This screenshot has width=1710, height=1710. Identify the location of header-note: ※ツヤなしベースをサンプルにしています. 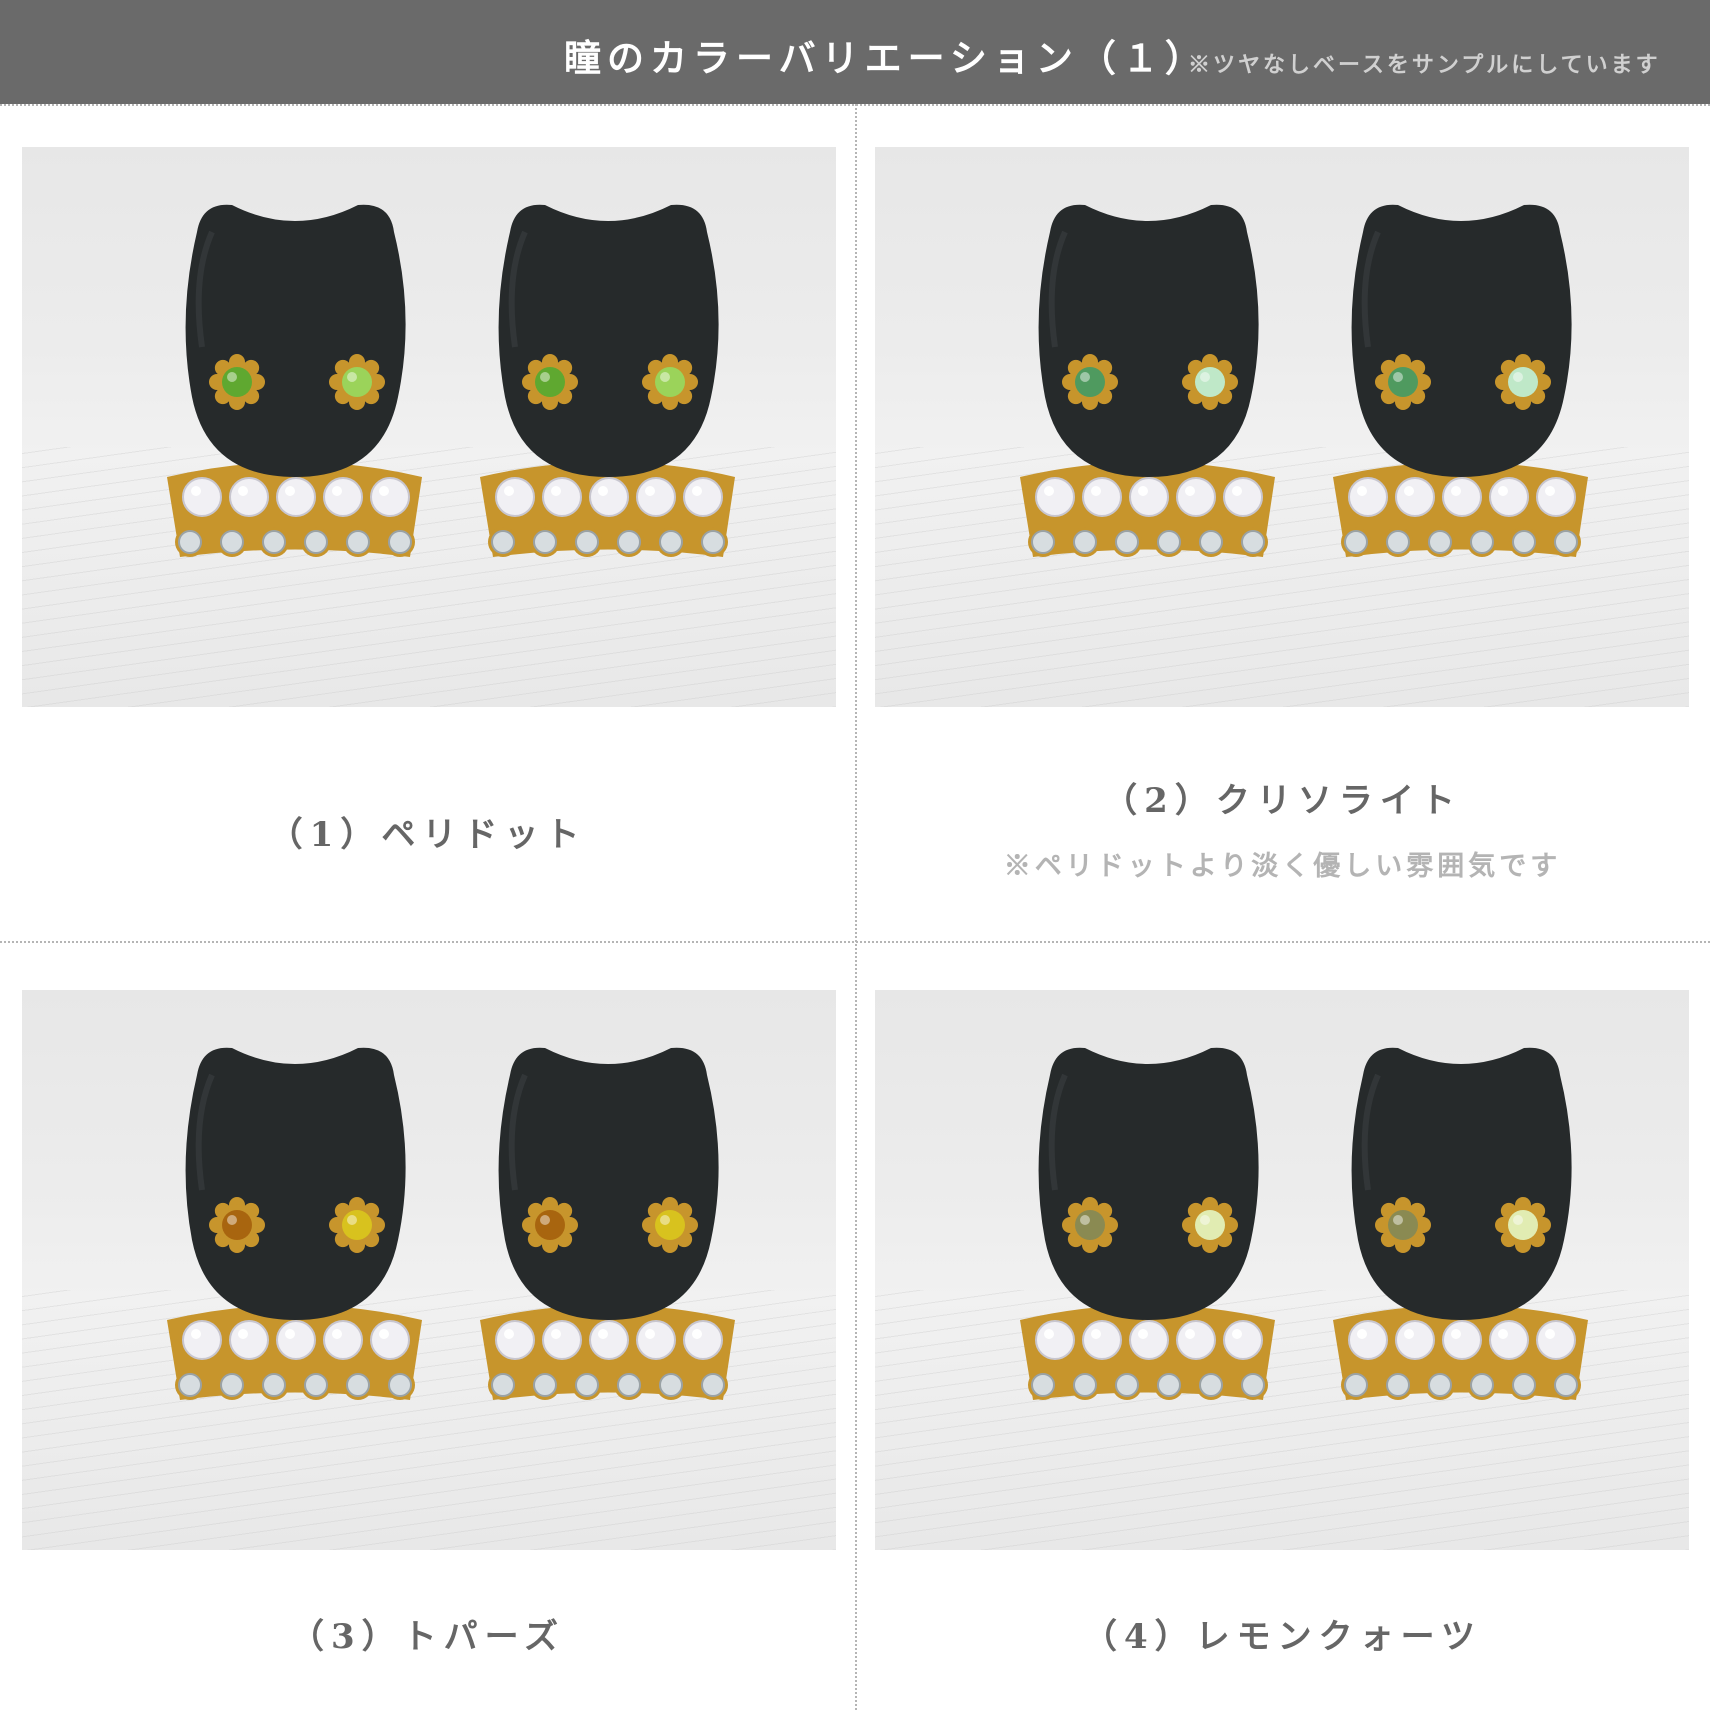
(1424, 65).